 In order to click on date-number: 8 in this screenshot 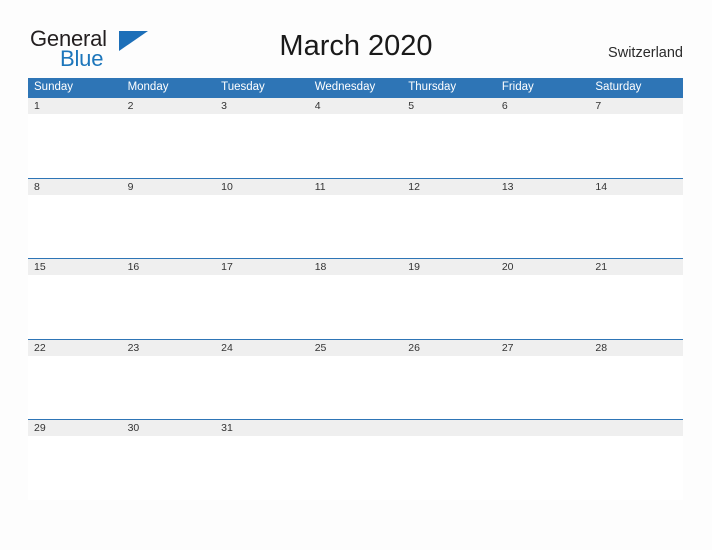, I will do `click(75, 187)`.